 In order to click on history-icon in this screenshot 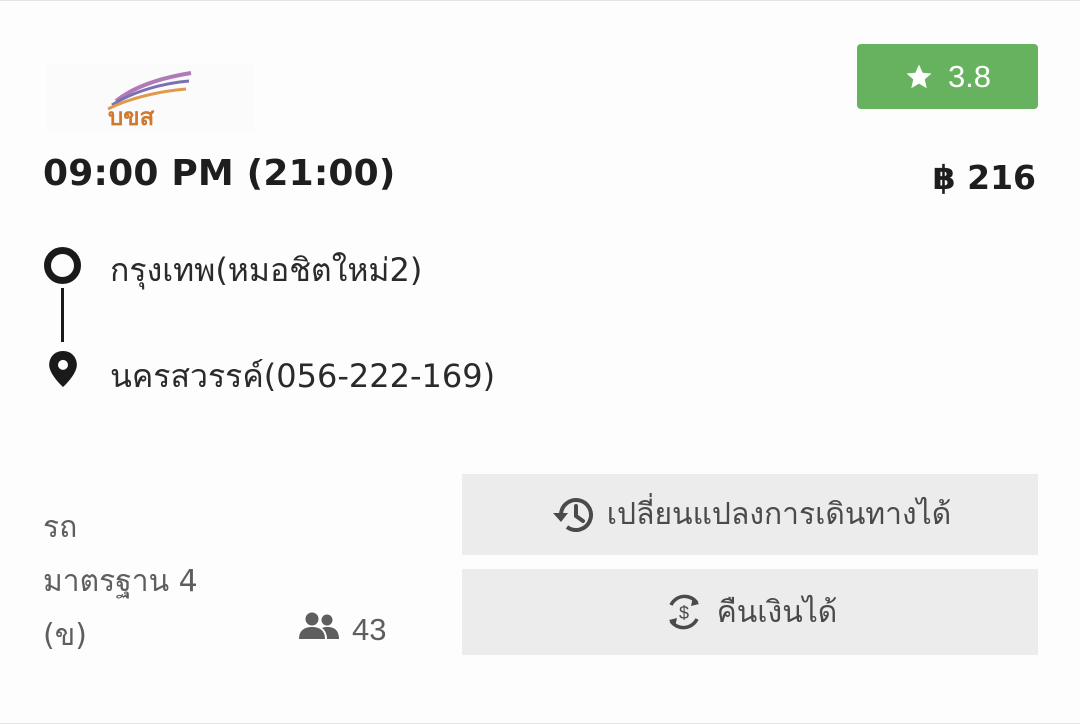, I will do `click(572, 515)`.